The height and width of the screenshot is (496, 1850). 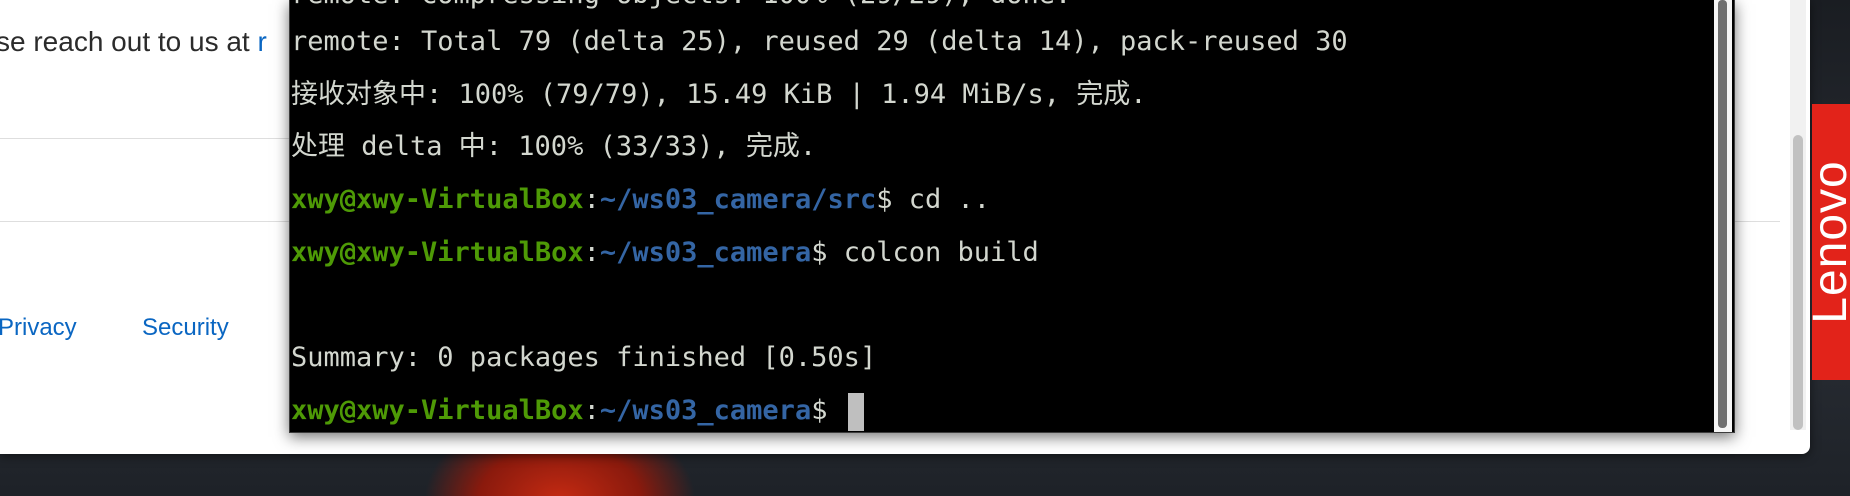 I want to click on terminal-line: Summary: 0 packages finished [0.50s], so click(x=584, y=357).